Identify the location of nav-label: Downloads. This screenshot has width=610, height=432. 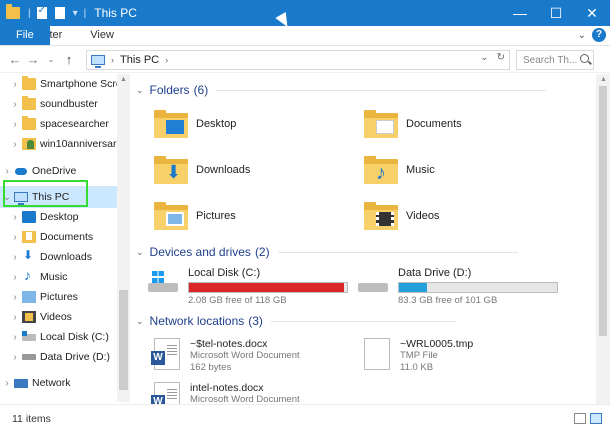
(66, 257).